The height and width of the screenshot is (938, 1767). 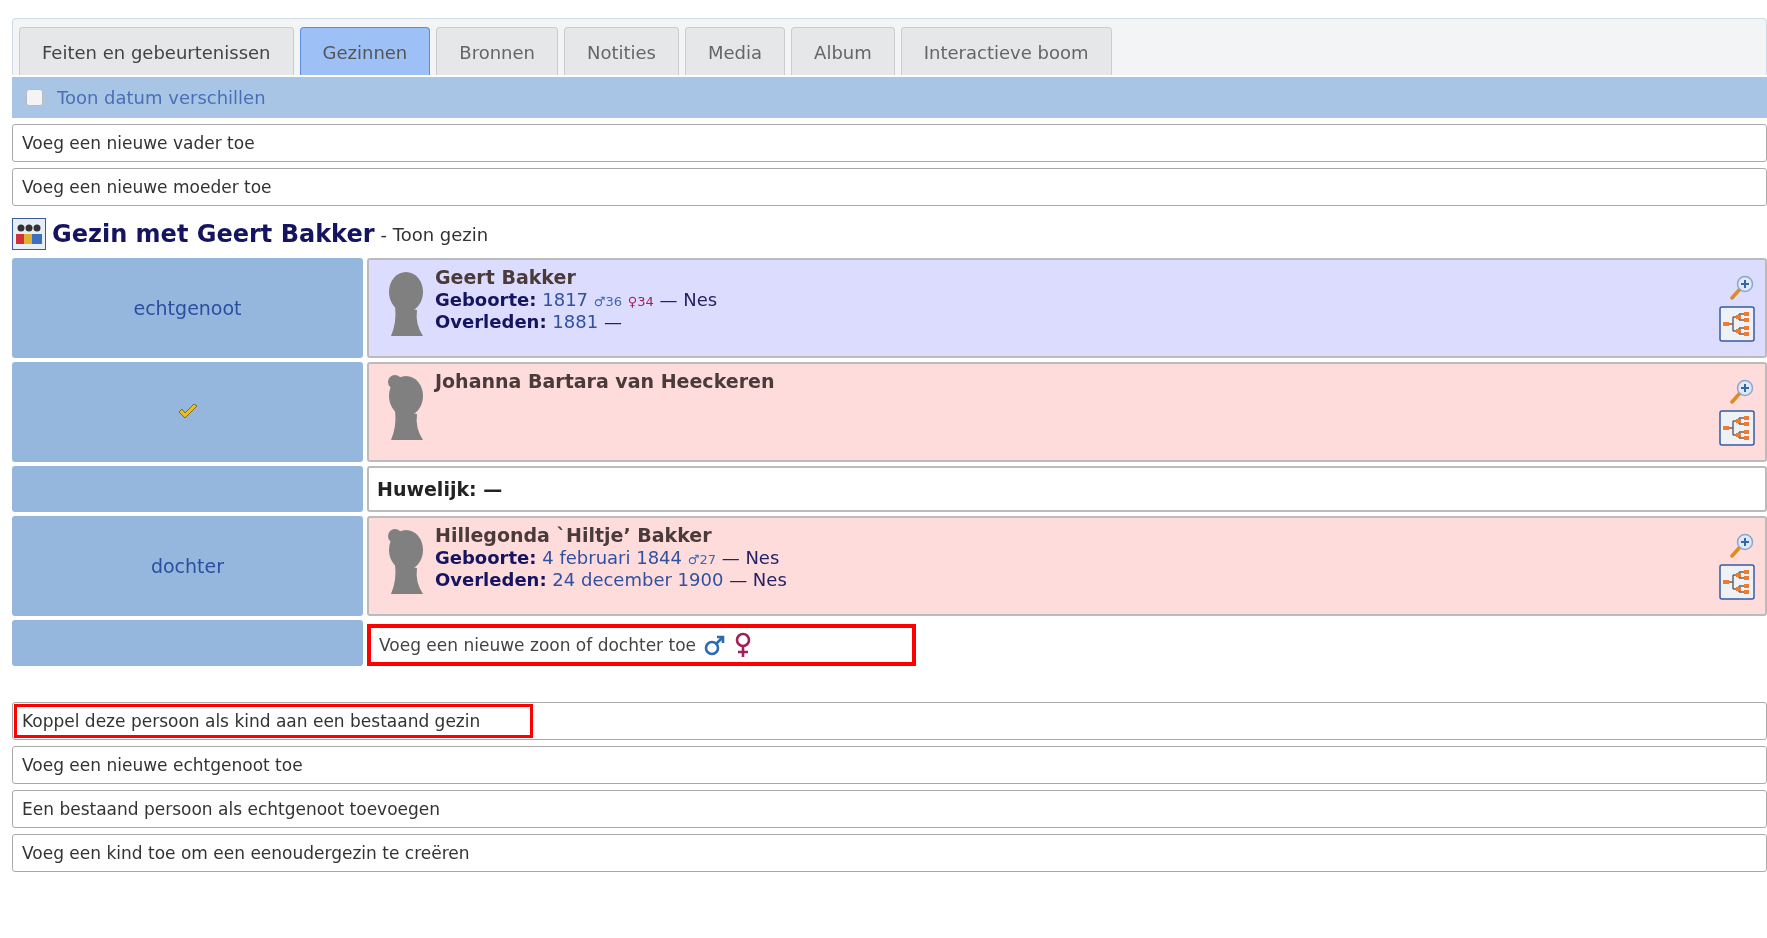 What do you see at coordinates (621, 51) in the screenshot?
I see `tab: Notities` at bounding box center [621, 51].